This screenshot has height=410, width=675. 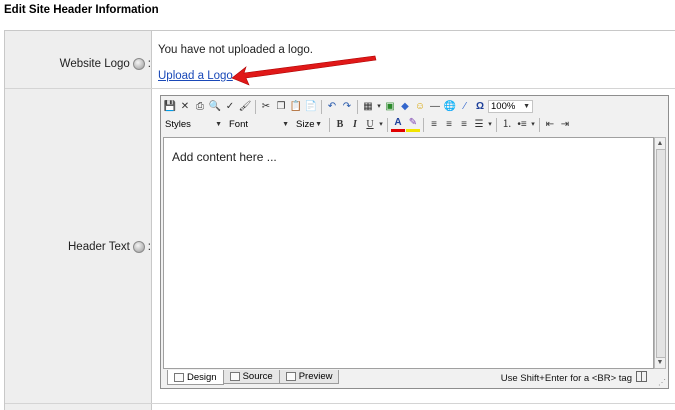 I want to click on editor-mode-tabs: Design Source Preview, so click(x=253, y=377).